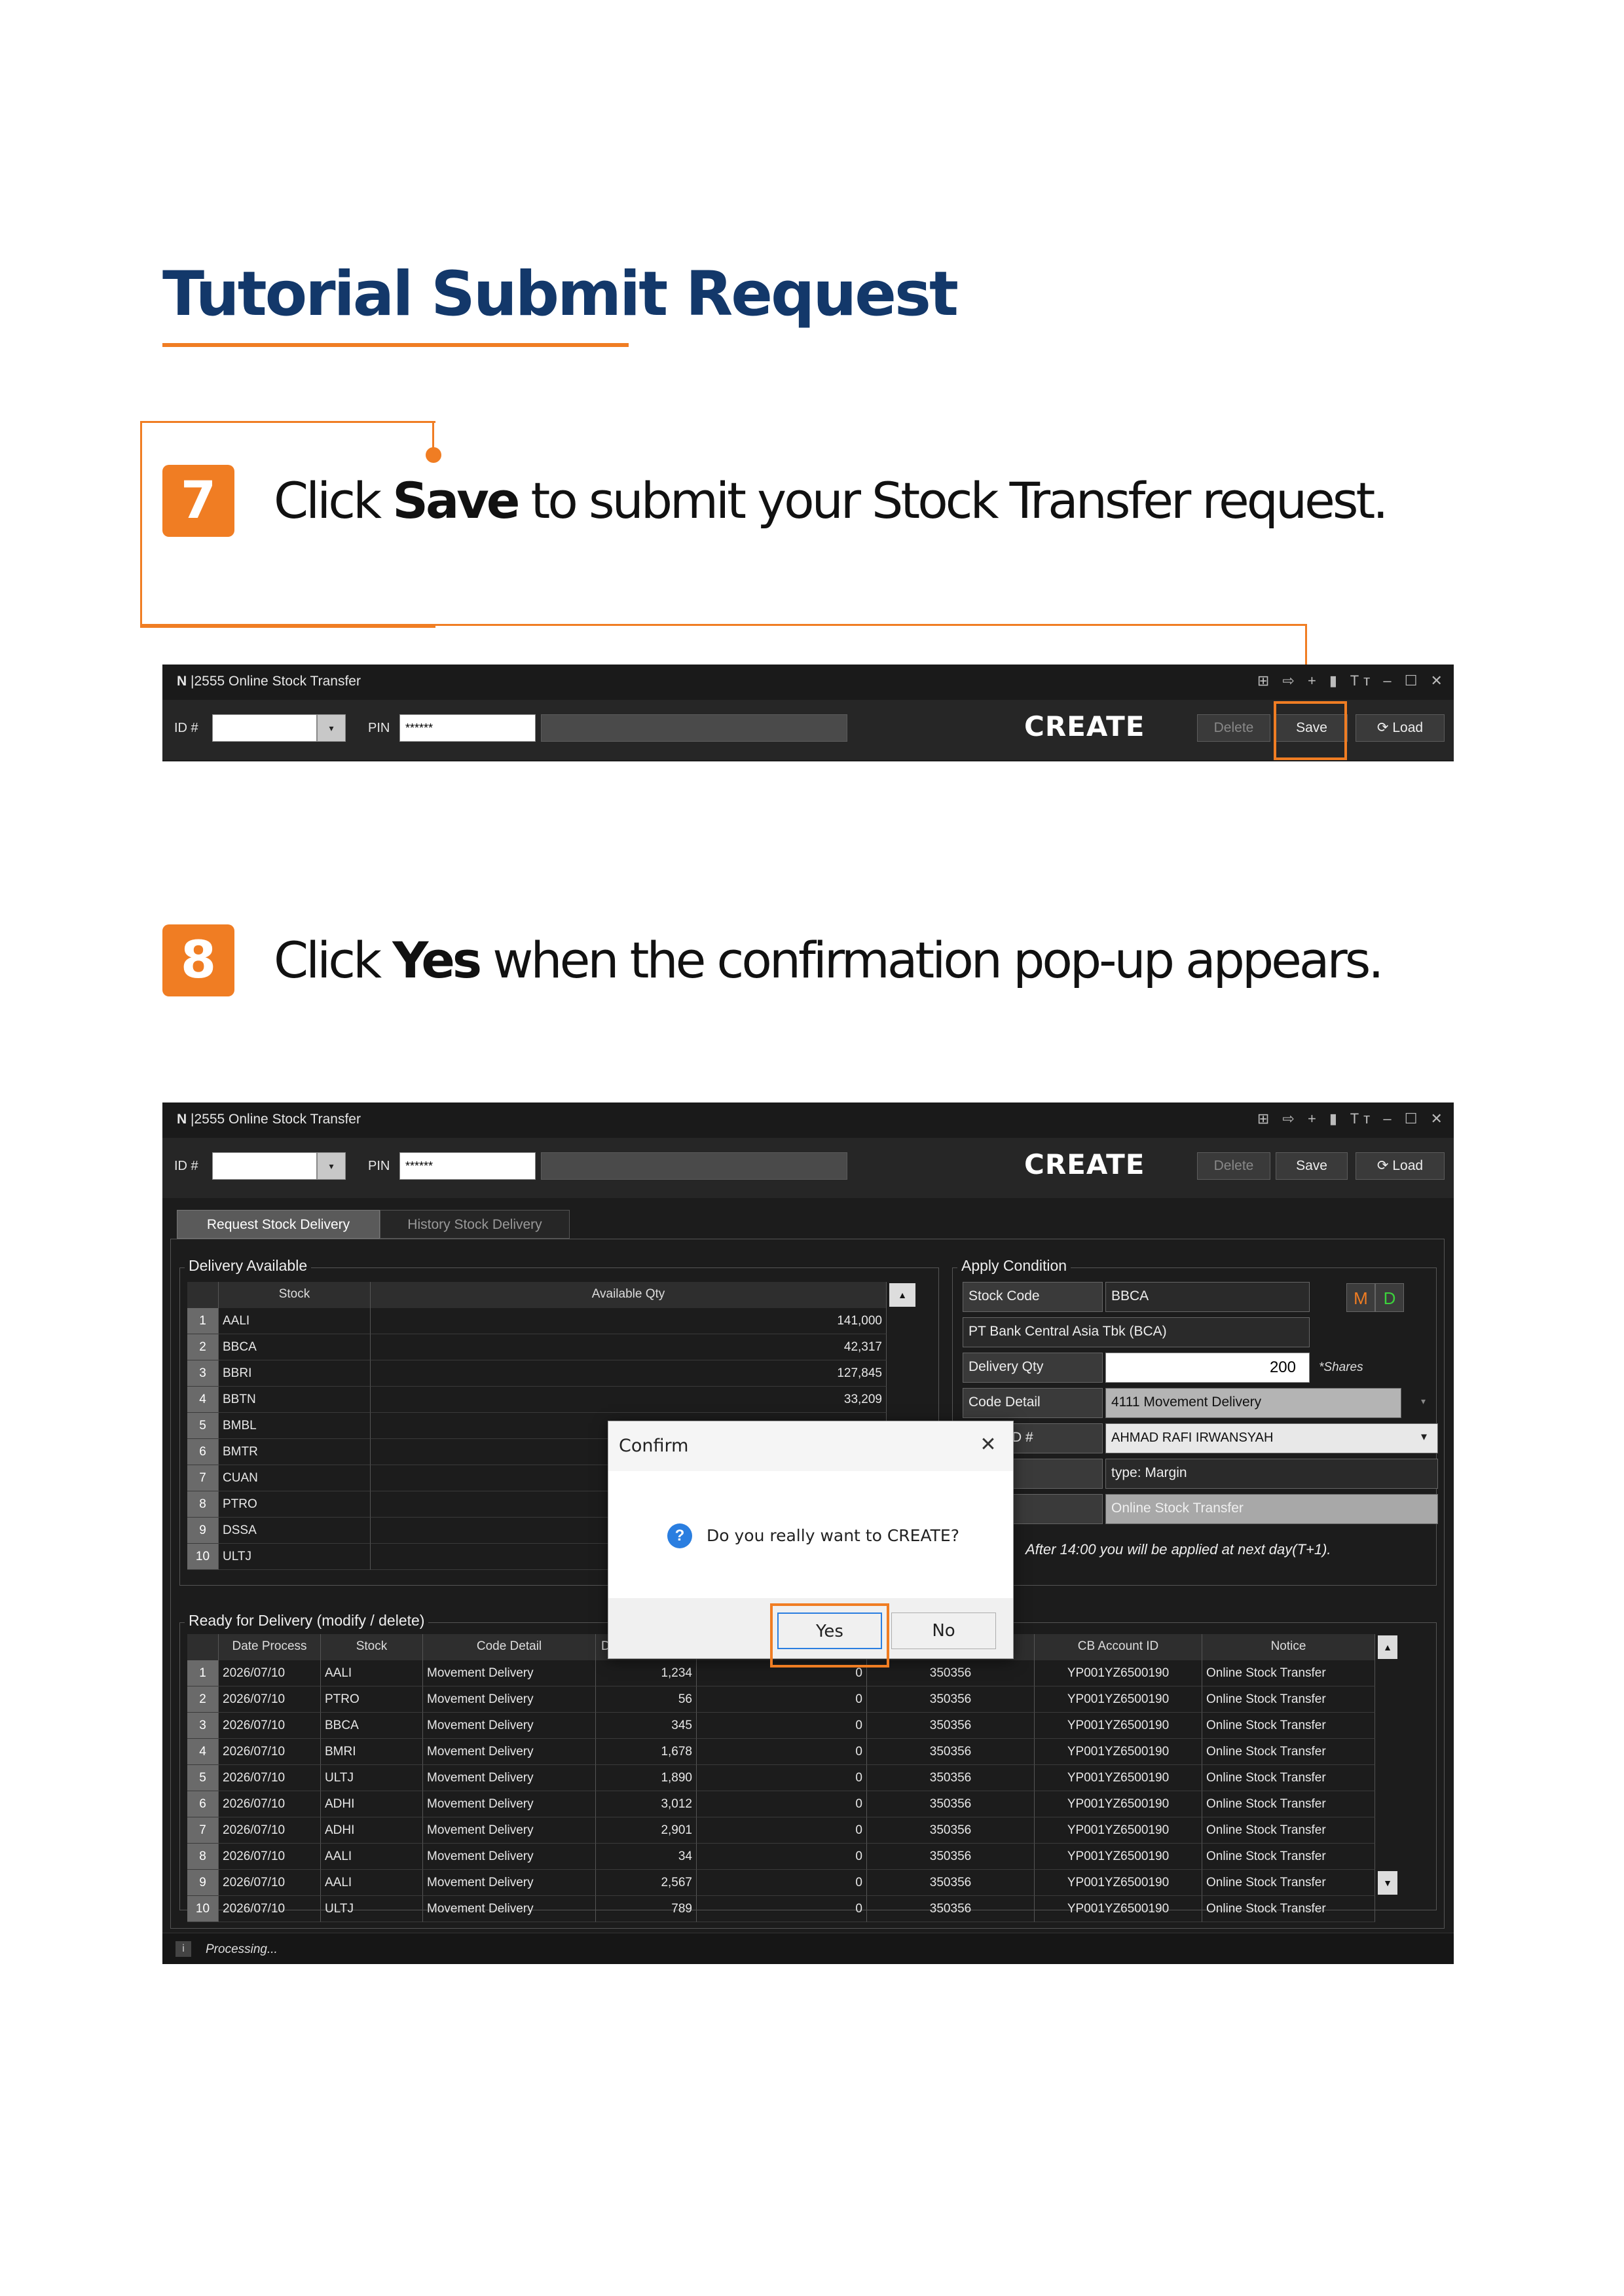  Describe the element at coordinates (1033, 1297) in the screenshot. I see `stock-code-label: Stock Code` at that location.